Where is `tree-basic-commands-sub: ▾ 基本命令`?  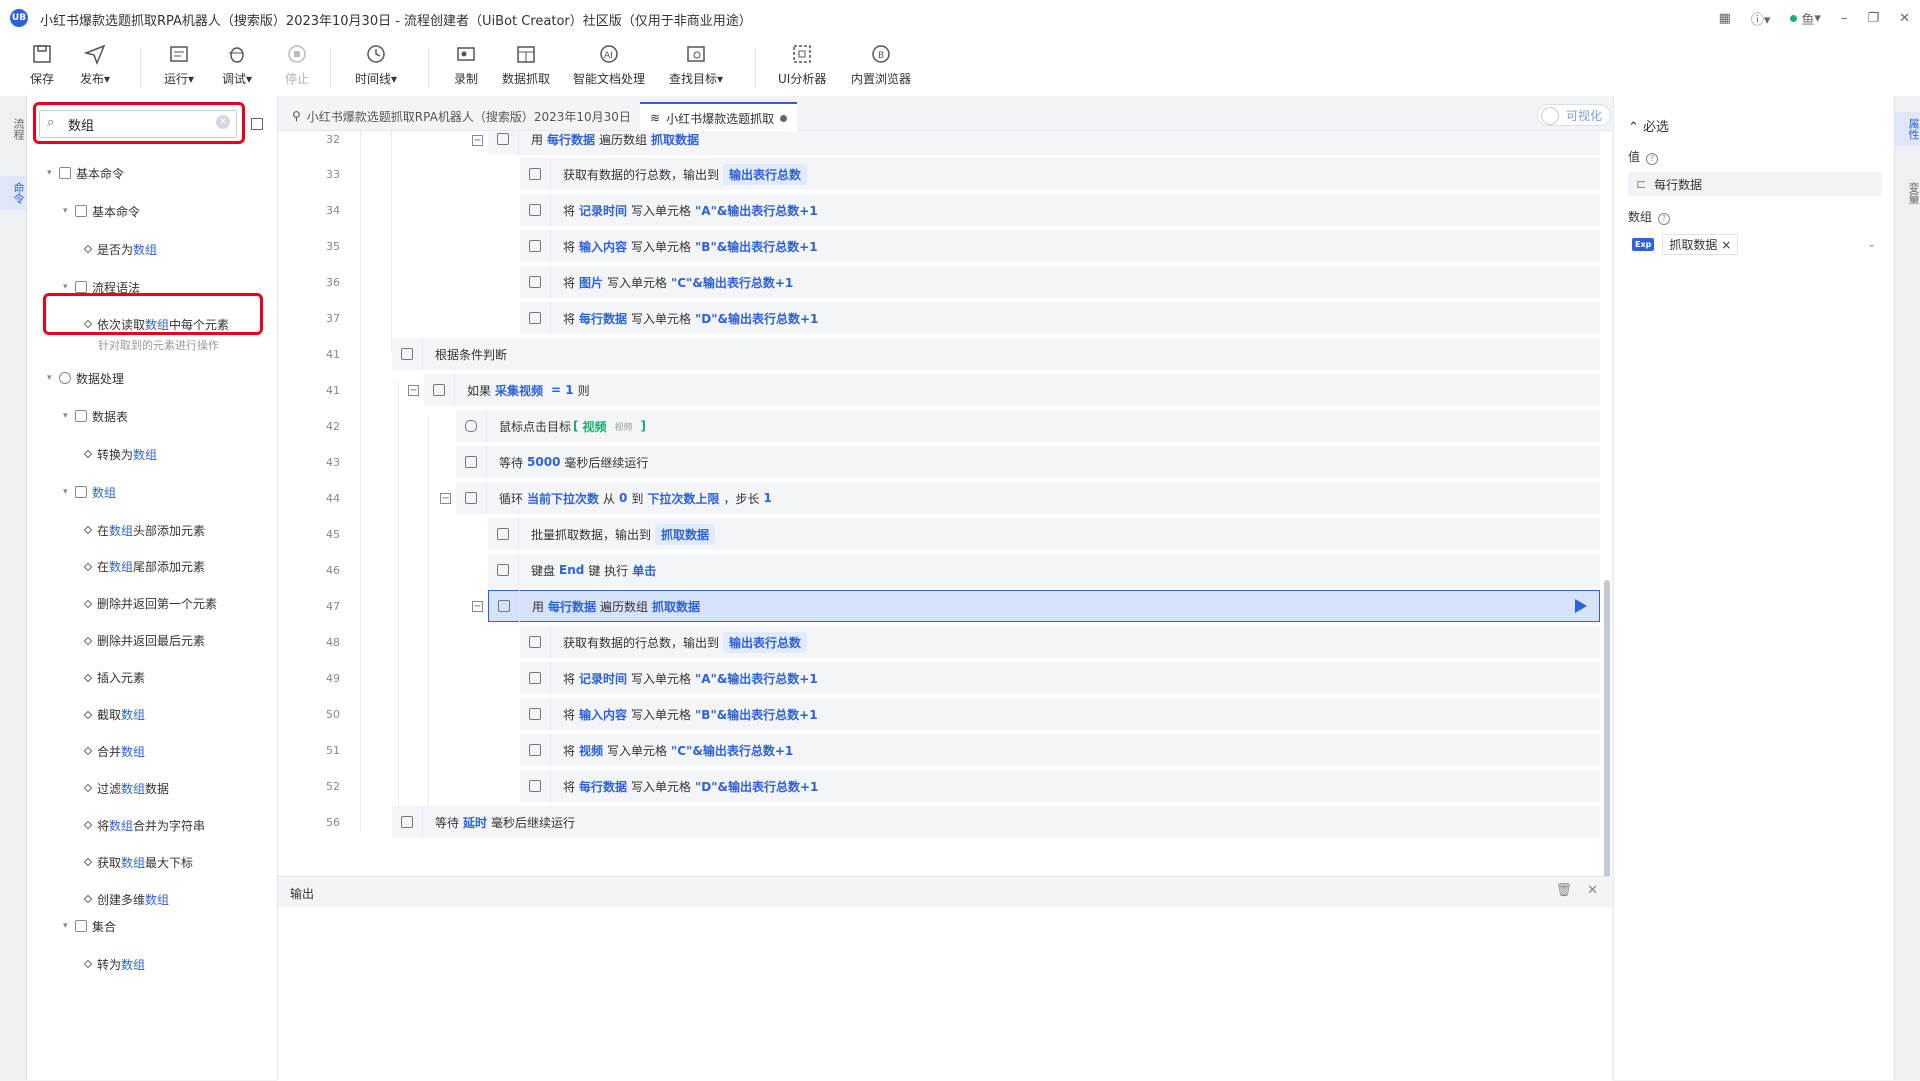
tree-basic-commands-sub: ▾ 基本命令 is located at coordinates (101, 211).